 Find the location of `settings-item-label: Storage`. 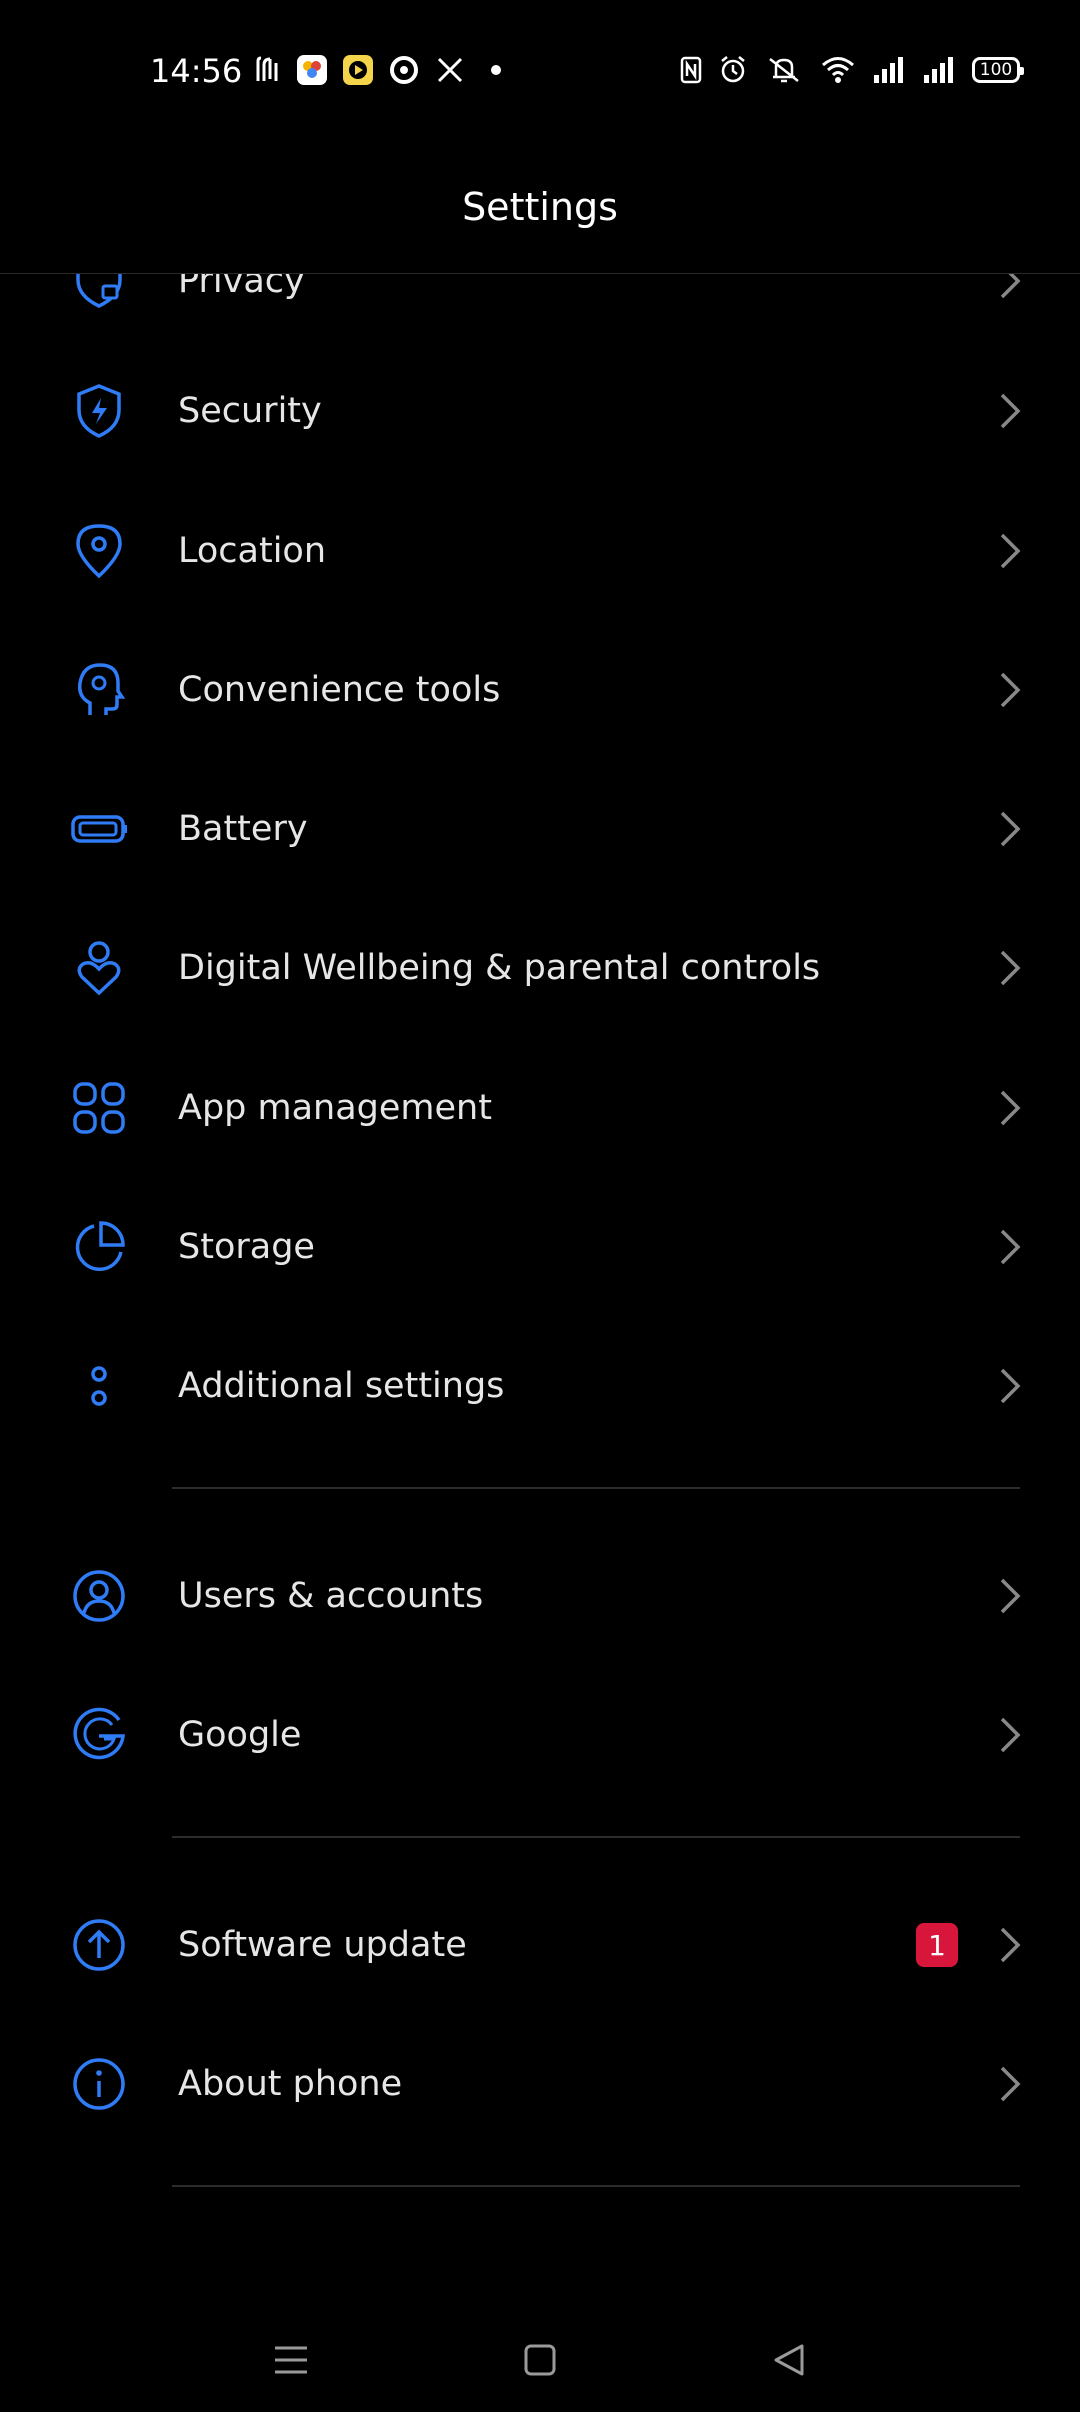

settings-item-label: Storage is located at coordinates (246, 1247).